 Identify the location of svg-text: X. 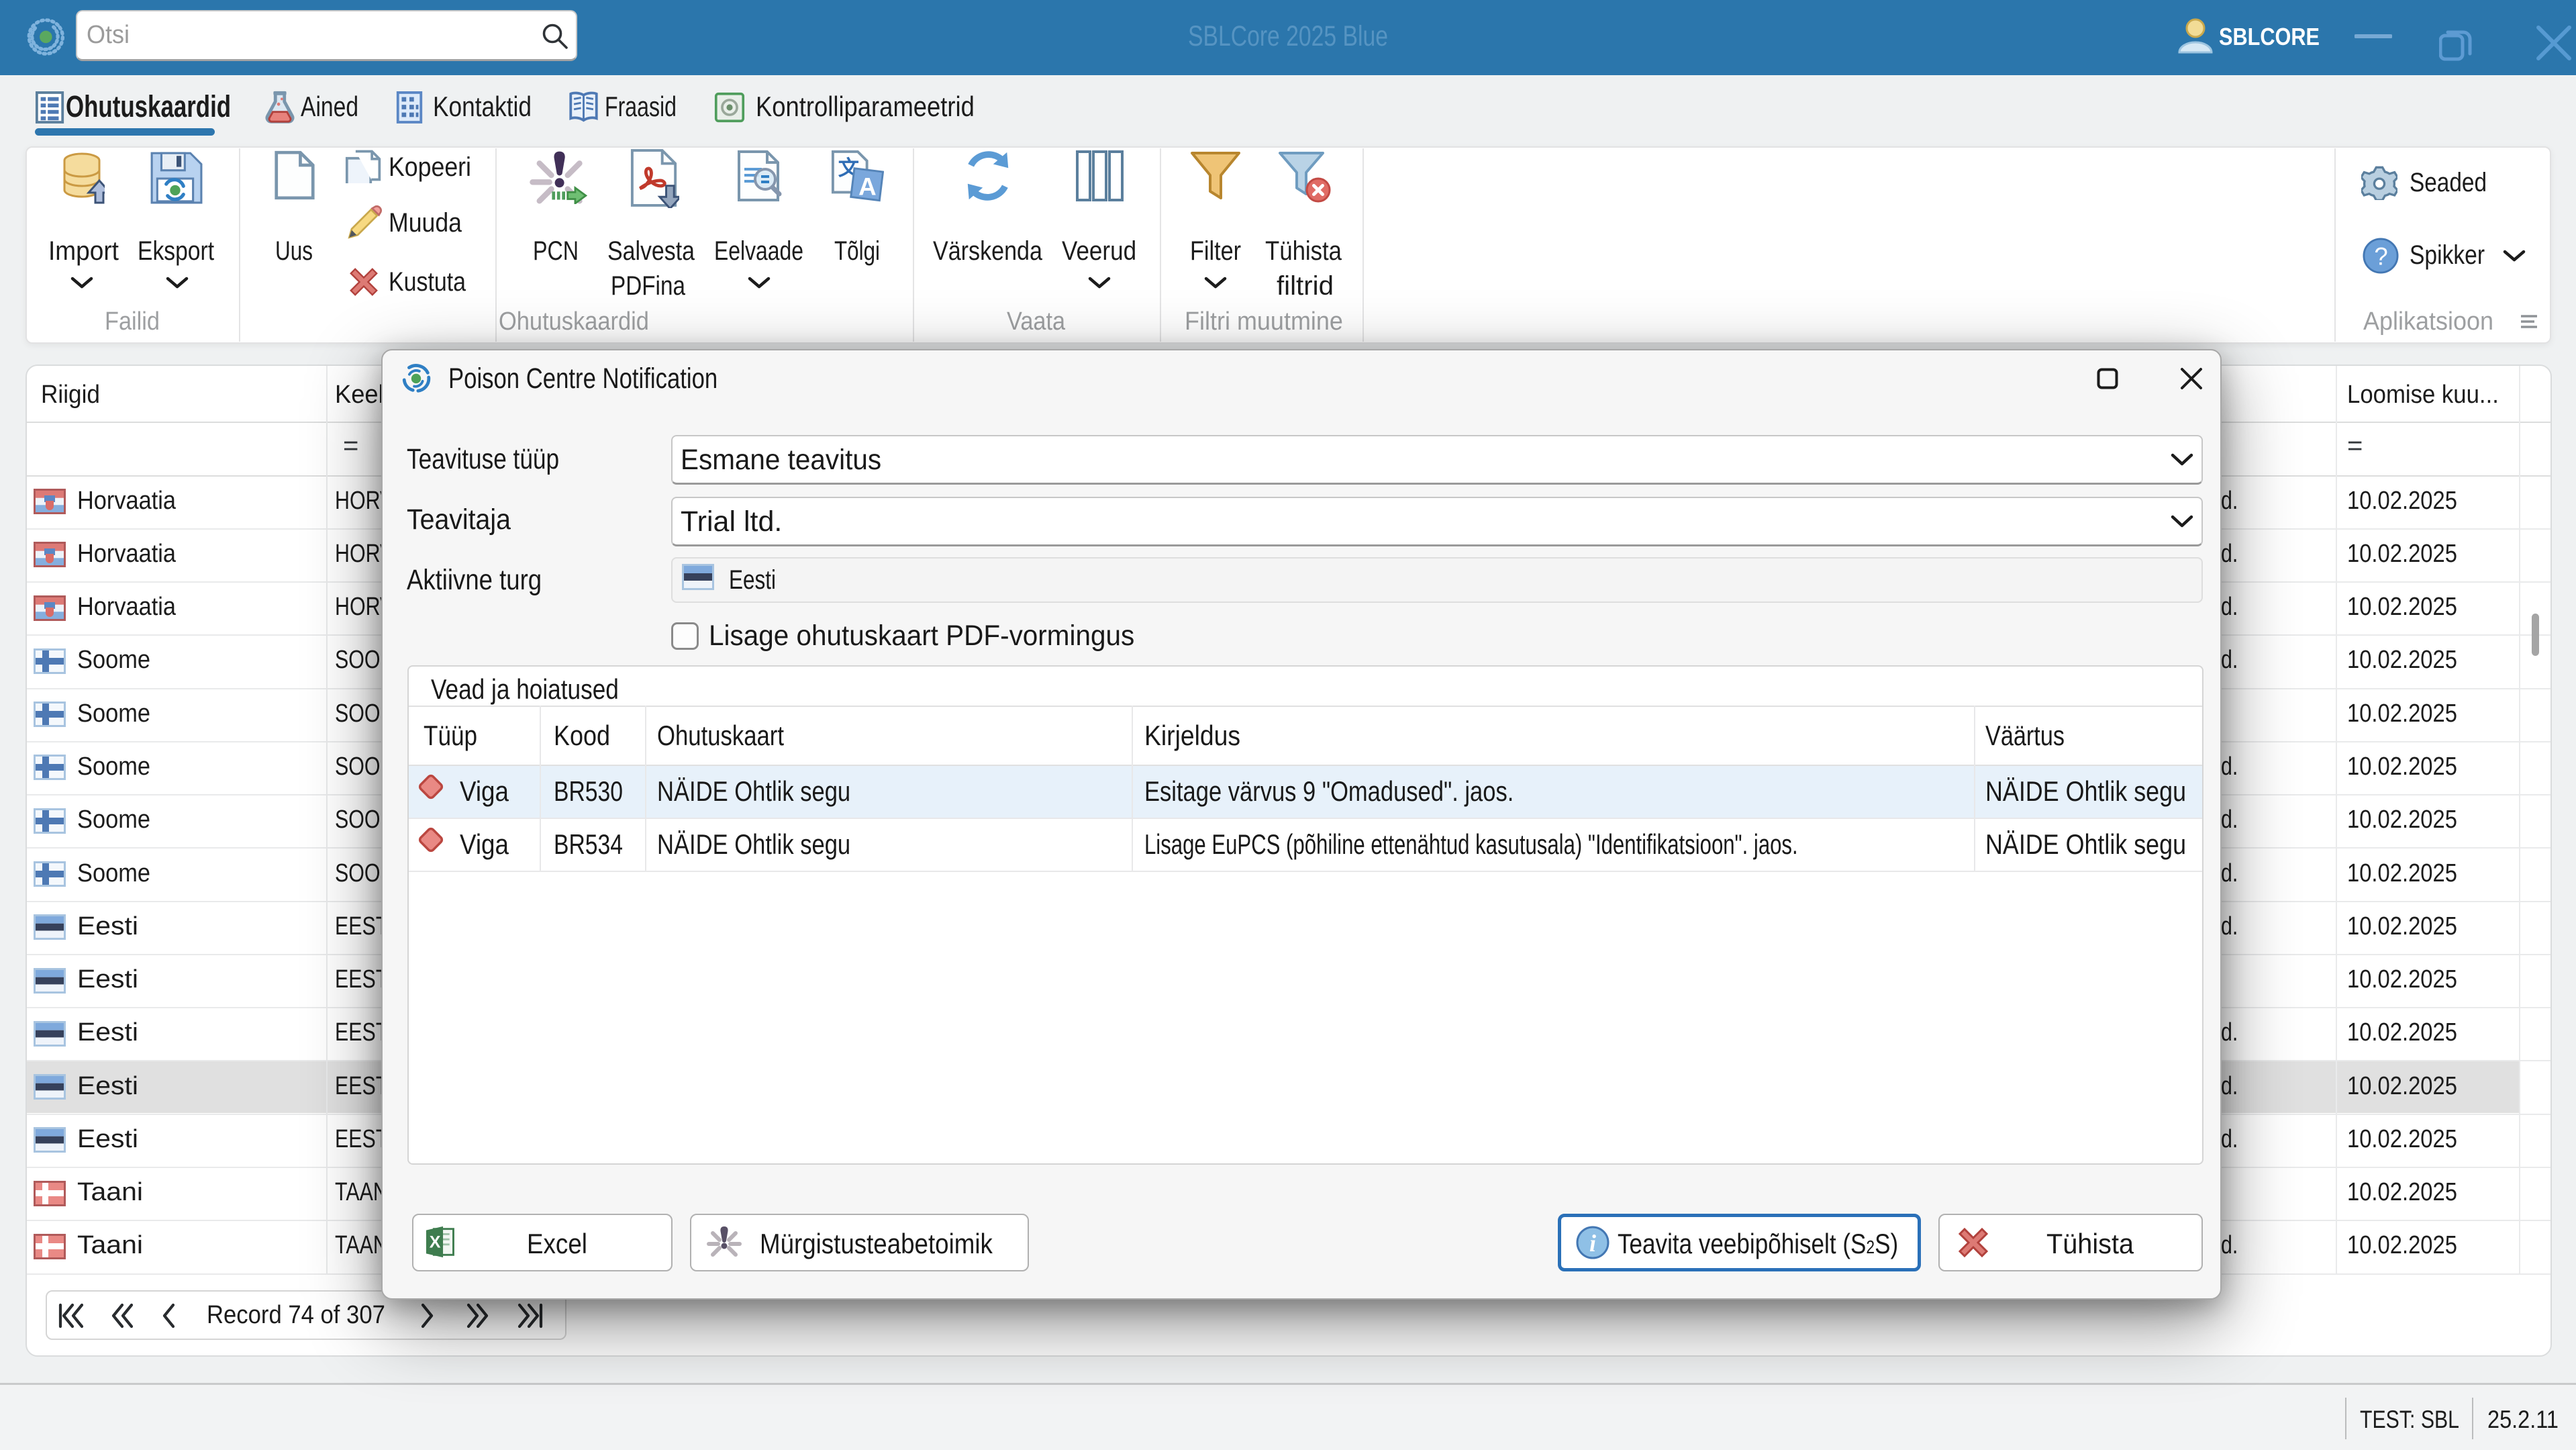
(435, 1242).